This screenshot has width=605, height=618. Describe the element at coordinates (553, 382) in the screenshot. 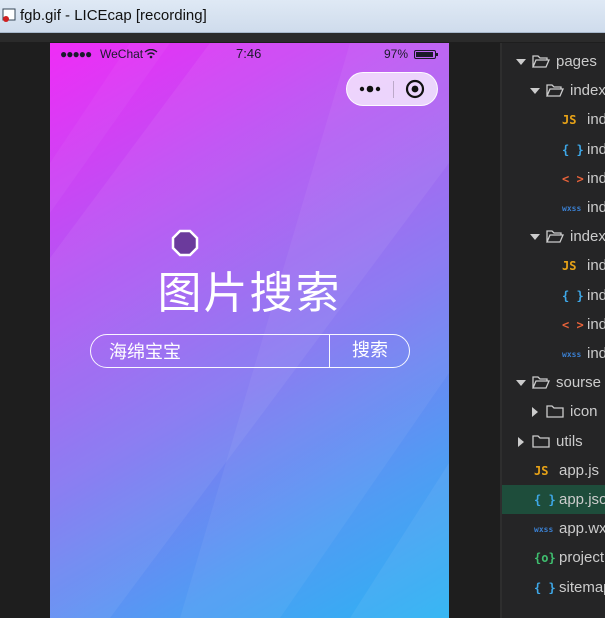

I see `tree-folder: sourse` at that location.